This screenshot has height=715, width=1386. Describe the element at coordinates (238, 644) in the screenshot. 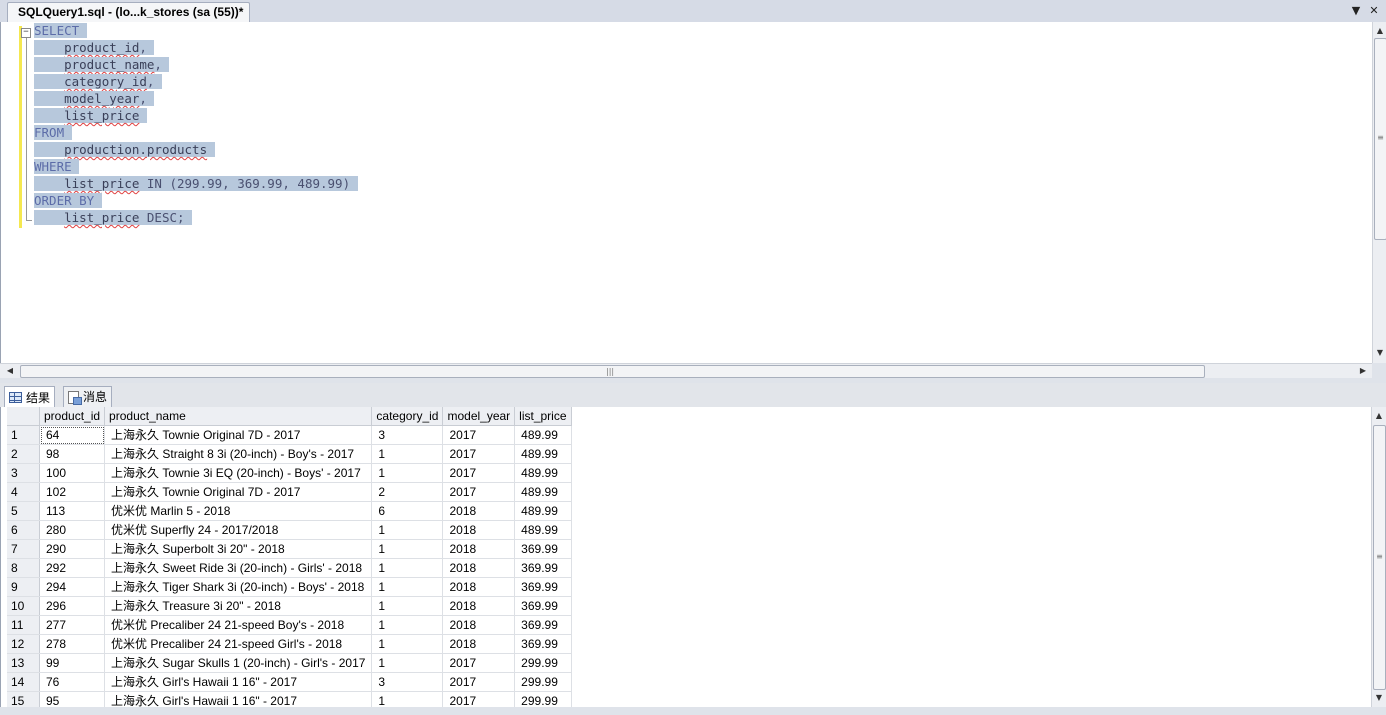

I see `product-name-cell: 优米优 Precaliber 24 21-speed Girl's - 2018` at that location.